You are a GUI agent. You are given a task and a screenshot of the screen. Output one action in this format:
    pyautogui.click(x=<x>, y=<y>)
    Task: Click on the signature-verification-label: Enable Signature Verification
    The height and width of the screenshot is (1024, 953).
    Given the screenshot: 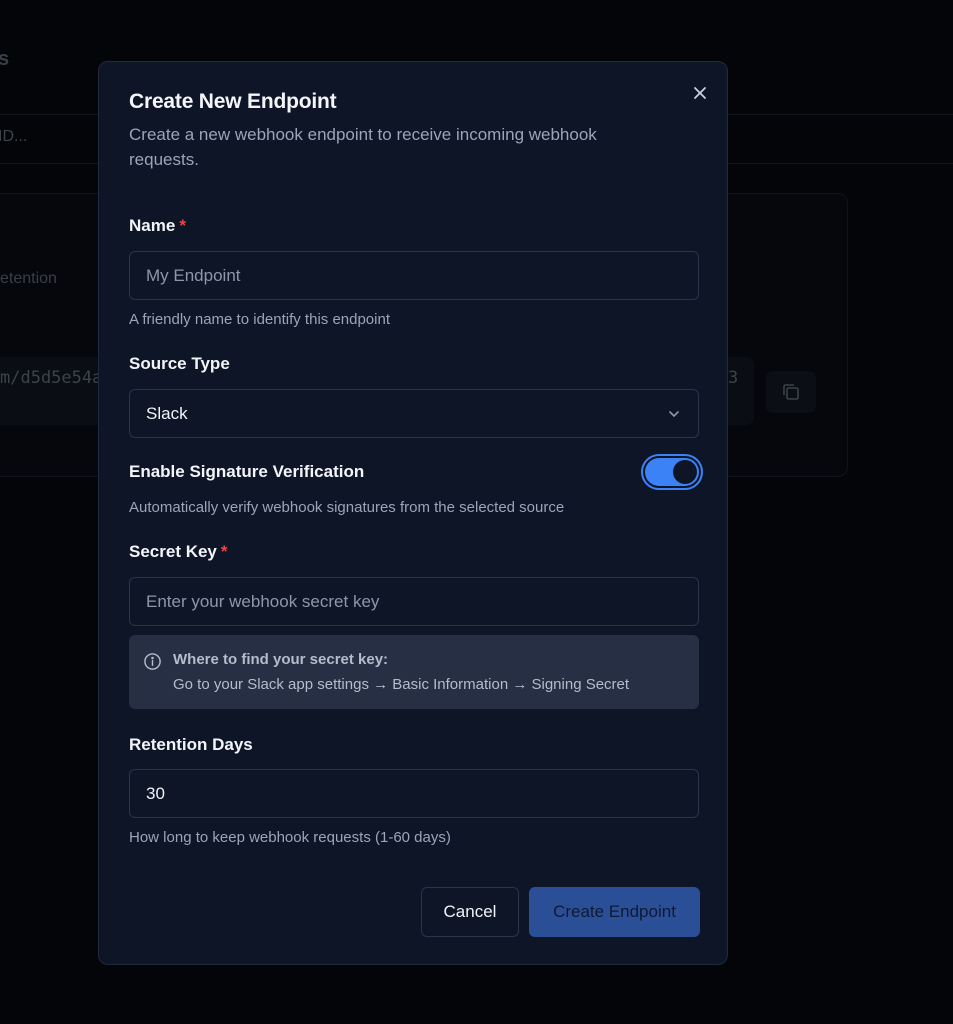 What is the action you would take?
    pyautogui.click(x=247, y=471)
    